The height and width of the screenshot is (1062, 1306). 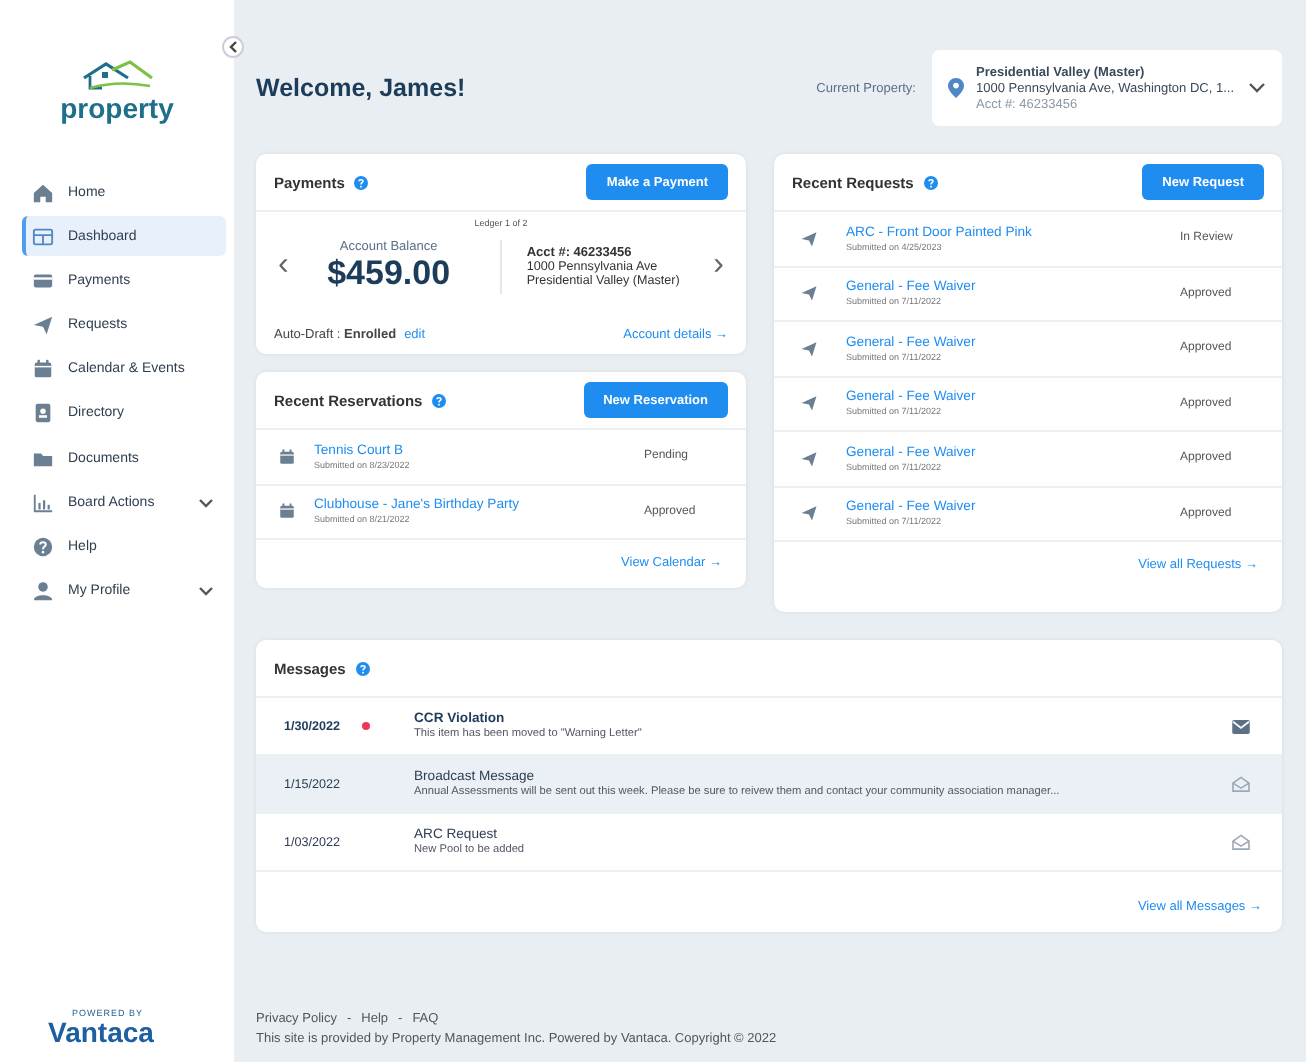 I want to click on home-icon, so click(x=43, y=192).